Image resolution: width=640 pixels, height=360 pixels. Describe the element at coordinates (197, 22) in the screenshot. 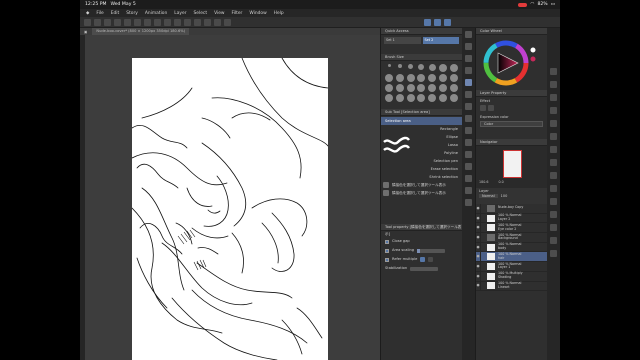

I see `ruler-icon` at that location.